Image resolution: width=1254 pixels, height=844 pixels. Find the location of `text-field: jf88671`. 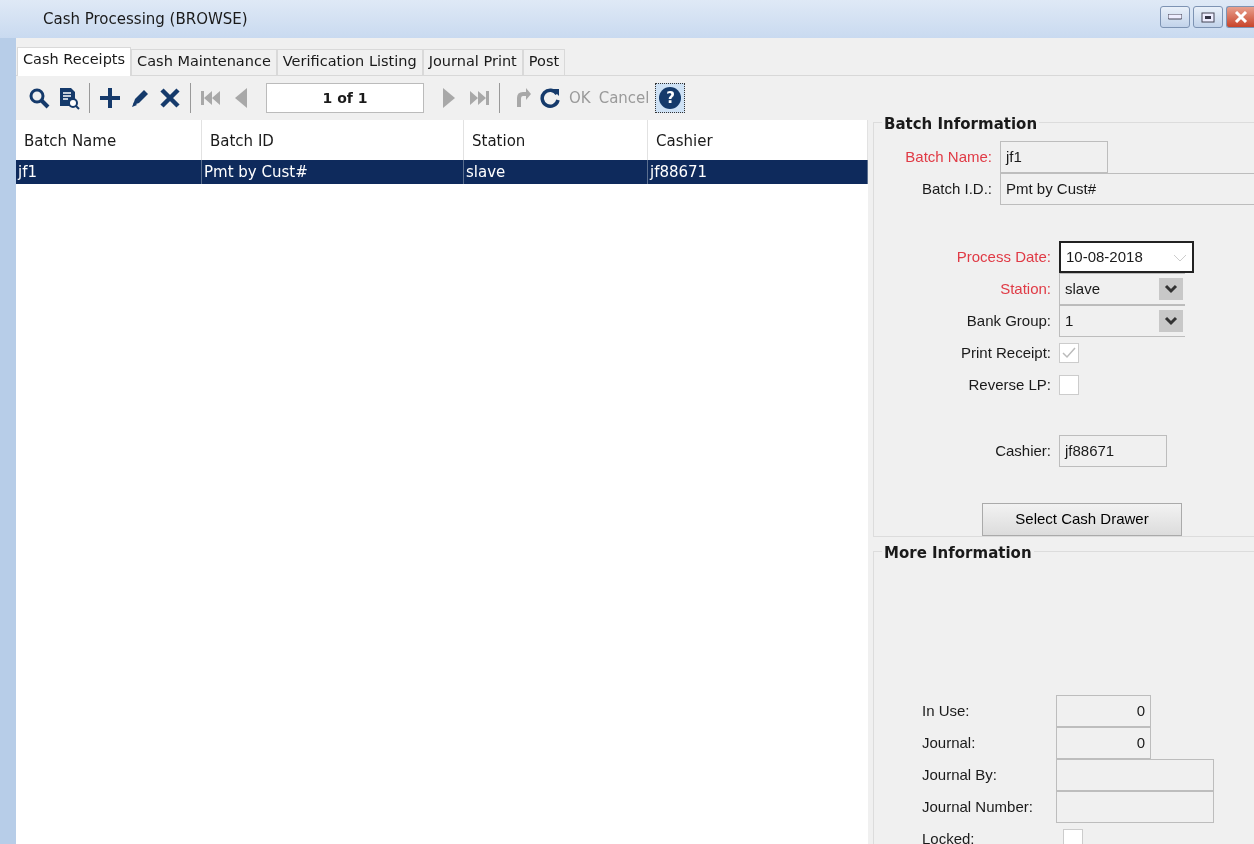

text-field: jf88671 is located at coordinates (1113, 451).